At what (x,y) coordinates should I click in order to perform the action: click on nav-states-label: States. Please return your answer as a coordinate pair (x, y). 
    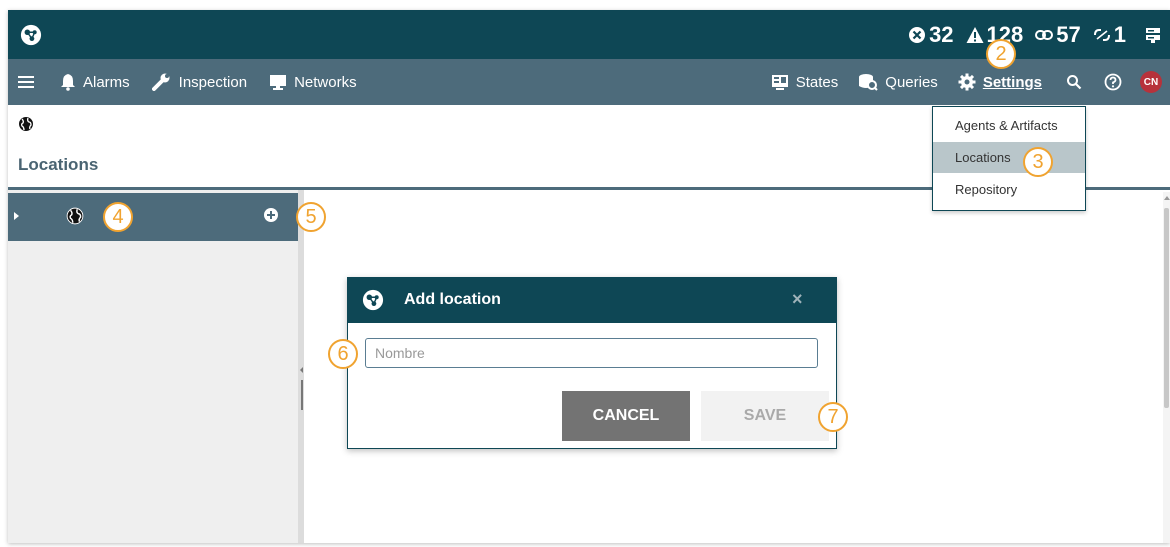
    Looking at the image, I should click on (817, 82).